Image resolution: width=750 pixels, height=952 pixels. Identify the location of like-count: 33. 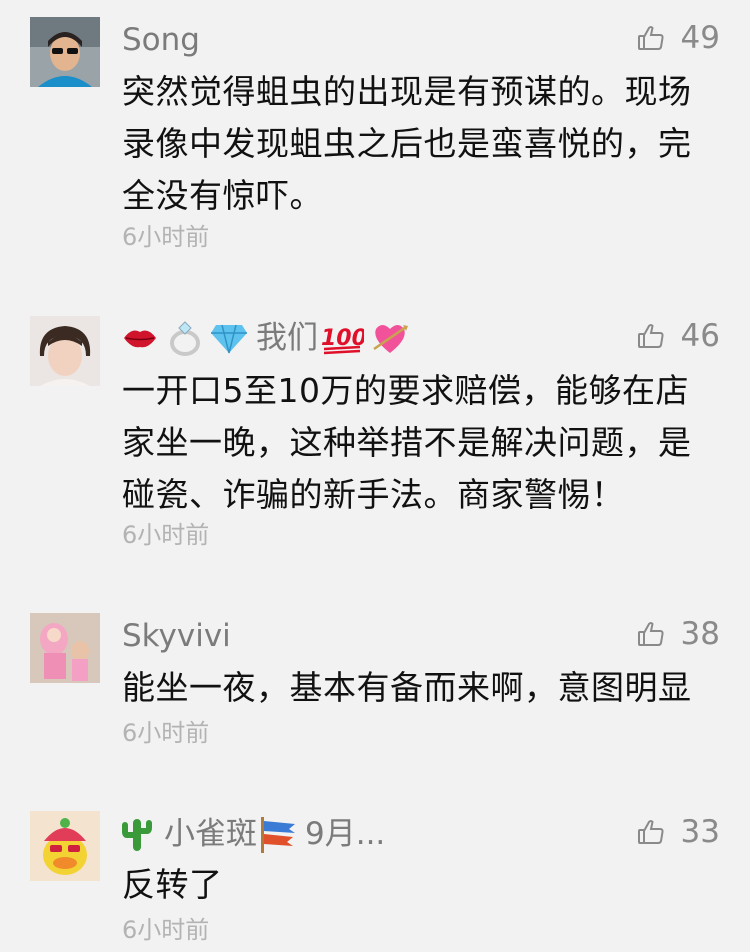
(700, 832).